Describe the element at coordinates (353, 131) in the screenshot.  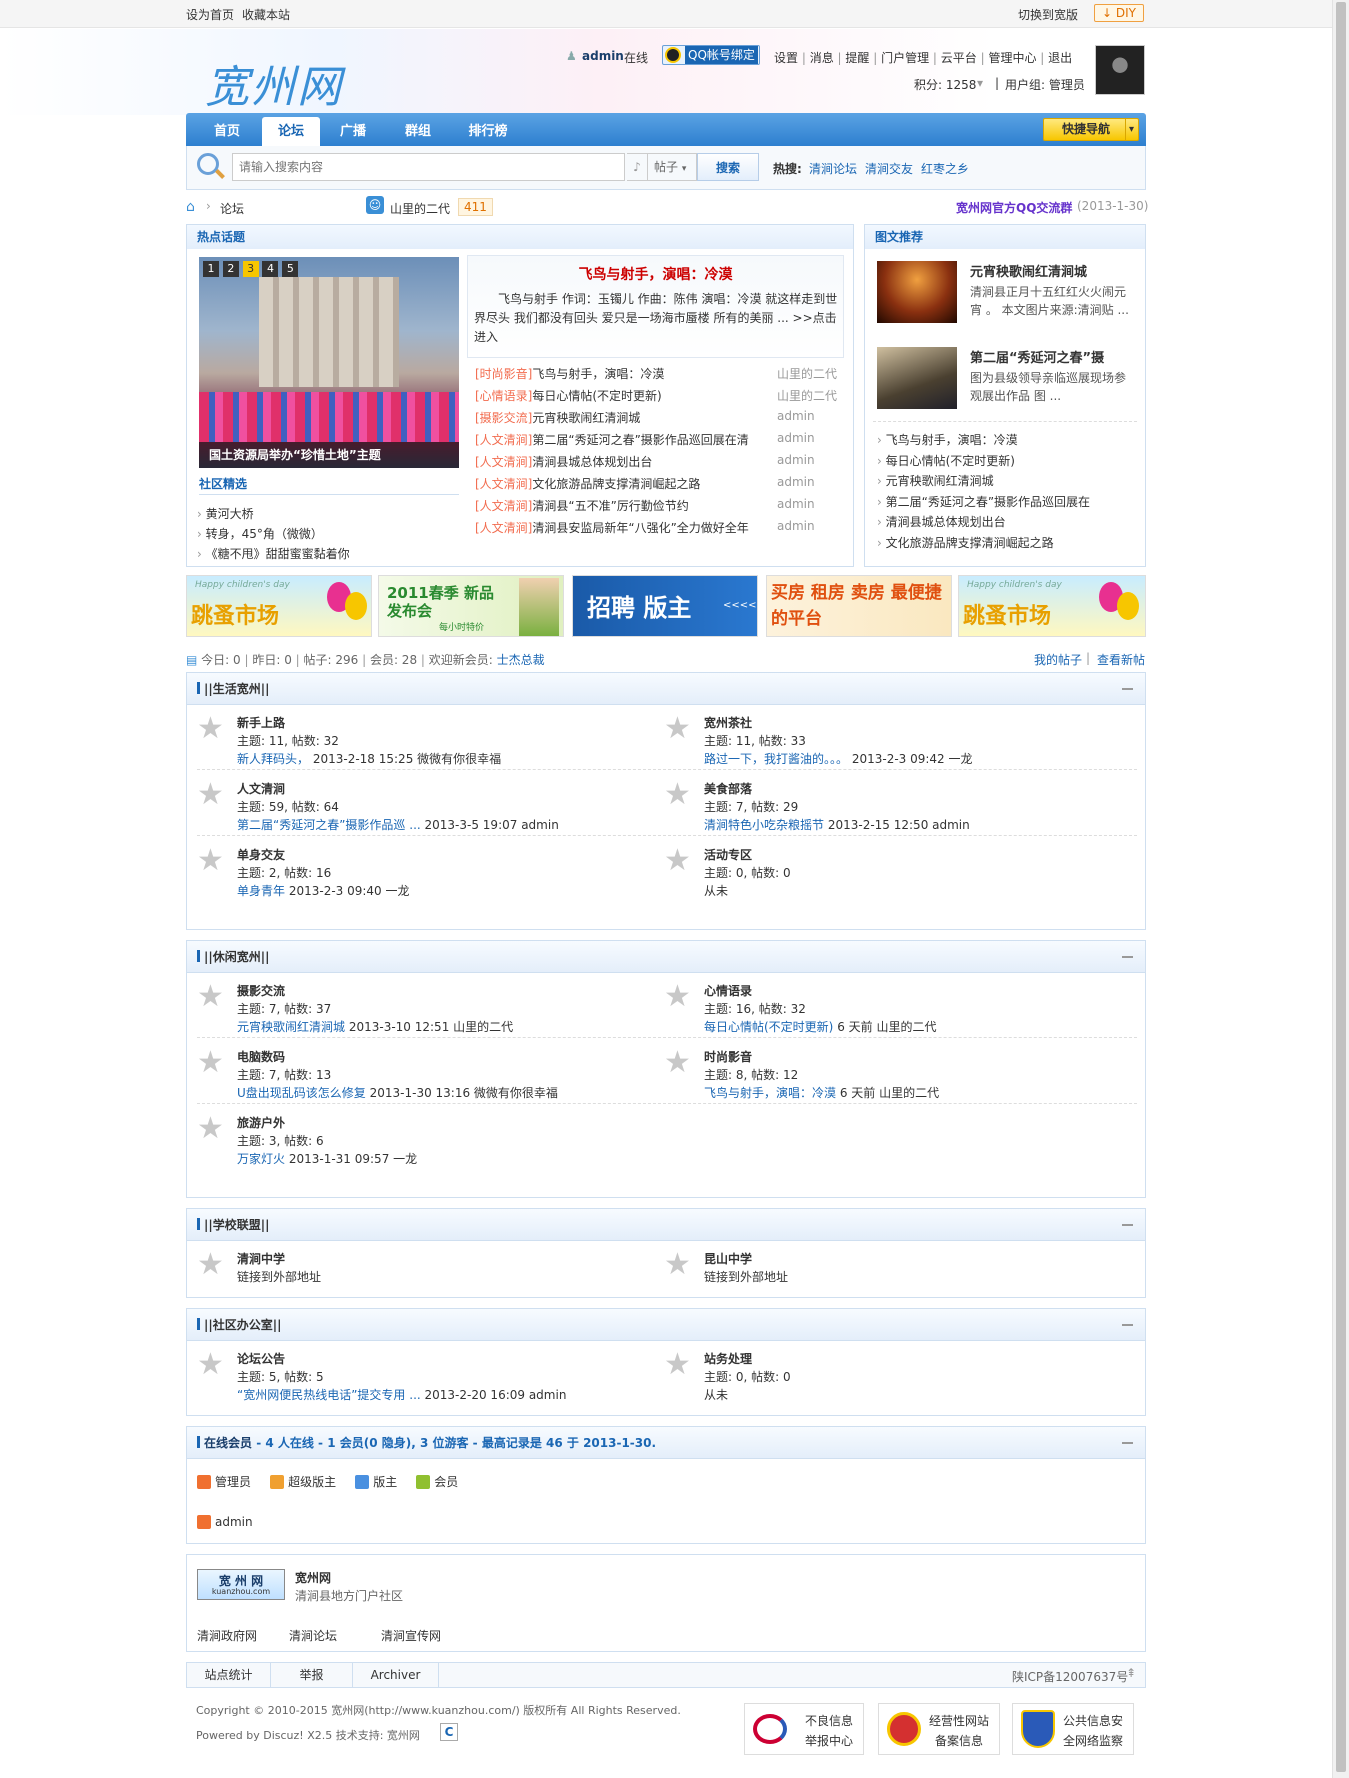
I see `nav-broadcast: 广播` at that location.